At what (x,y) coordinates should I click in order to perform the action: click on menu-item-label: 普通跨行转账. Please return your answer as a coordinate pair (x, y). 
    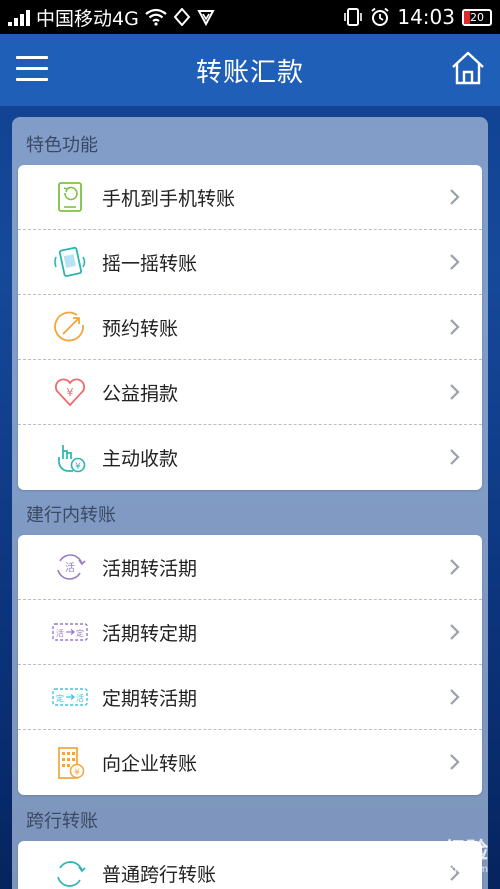
    Looking at the image, I should click on (159, 875).